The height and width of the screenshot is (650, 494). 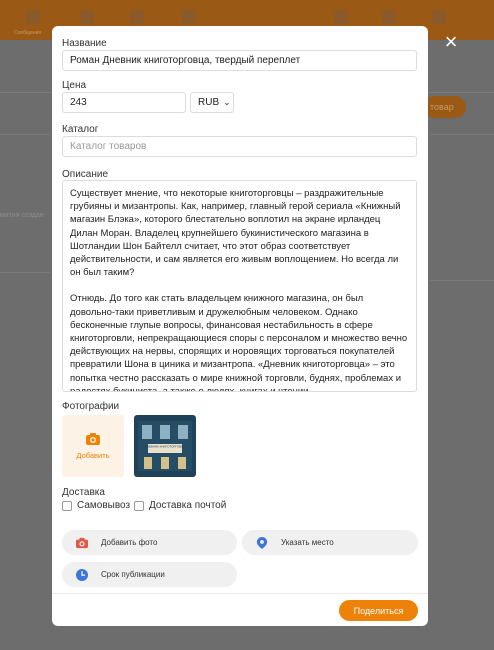 I want to click on guests-icon, so click(x=189, y=17).